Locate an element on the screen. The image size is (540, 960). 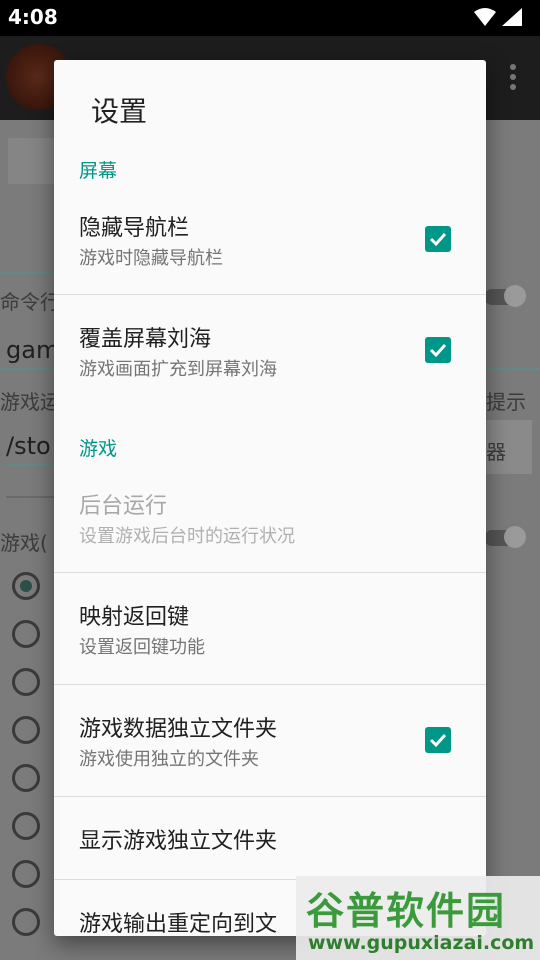
pref-title: 游戏数据独立文件夹 is located at coordinates (178, 729).